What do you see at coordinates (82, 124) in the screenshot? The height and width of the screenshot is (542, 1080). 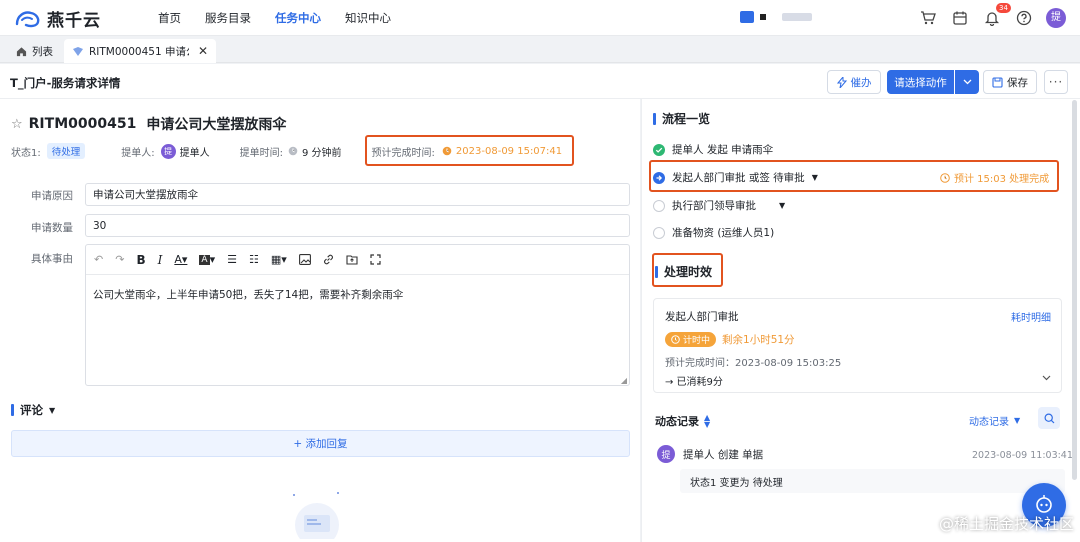 I see `ticket-number: RITM0000451` at bounding box center [82, 124].